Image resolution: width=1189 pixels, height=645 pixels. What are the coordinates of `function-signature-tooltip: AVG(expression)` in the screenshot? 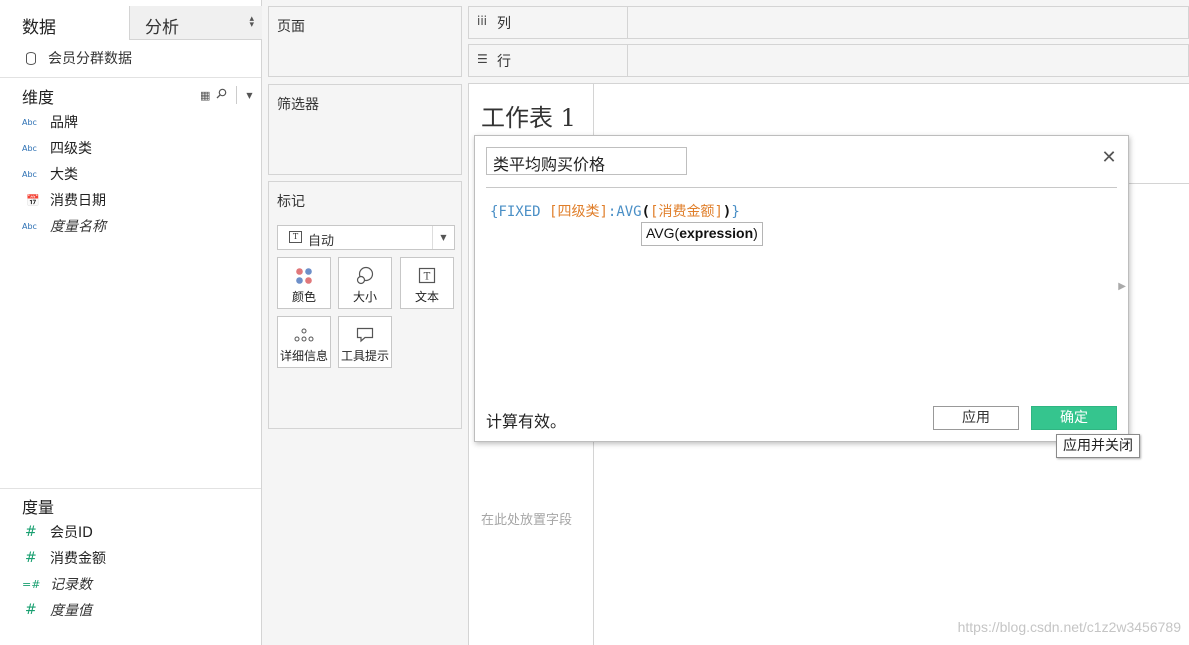 It's located at (702, 234).